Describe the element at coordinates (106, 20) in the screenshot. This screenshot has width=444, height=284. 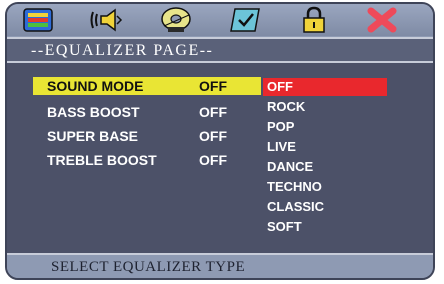
I see `audio-speaker-icon` at that location.